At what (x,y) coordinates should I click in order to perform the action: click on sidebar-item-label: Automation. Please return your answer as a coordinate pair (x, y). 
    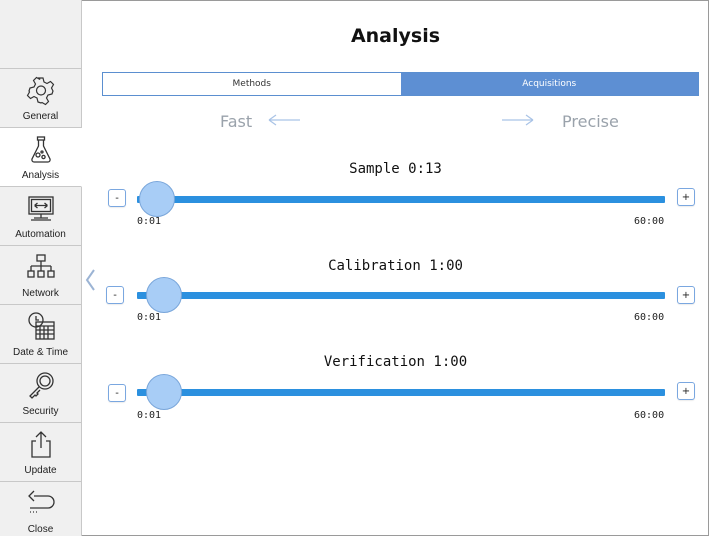
    Looking at the image, I should click on (40, 234).